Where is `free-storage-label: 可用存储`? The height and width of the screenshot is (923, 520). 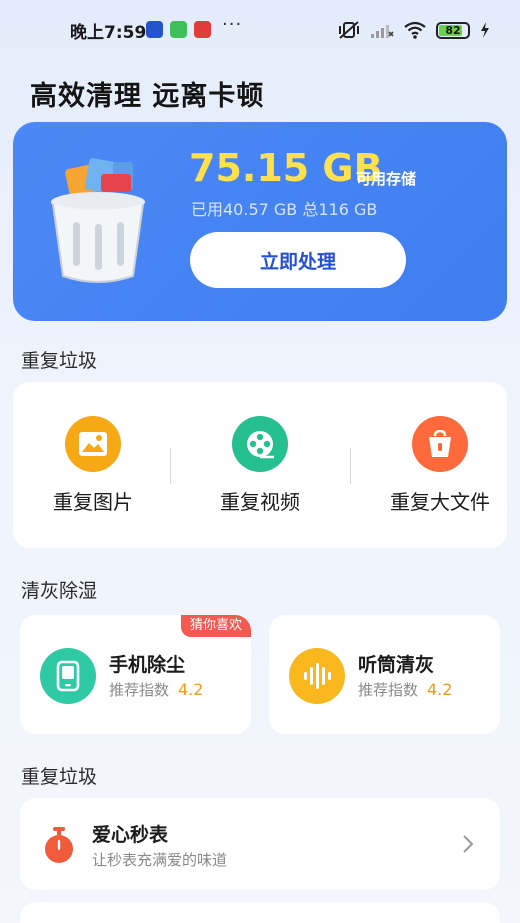
free-storage-label: 可用存储 is located at coordinates (386, 179).